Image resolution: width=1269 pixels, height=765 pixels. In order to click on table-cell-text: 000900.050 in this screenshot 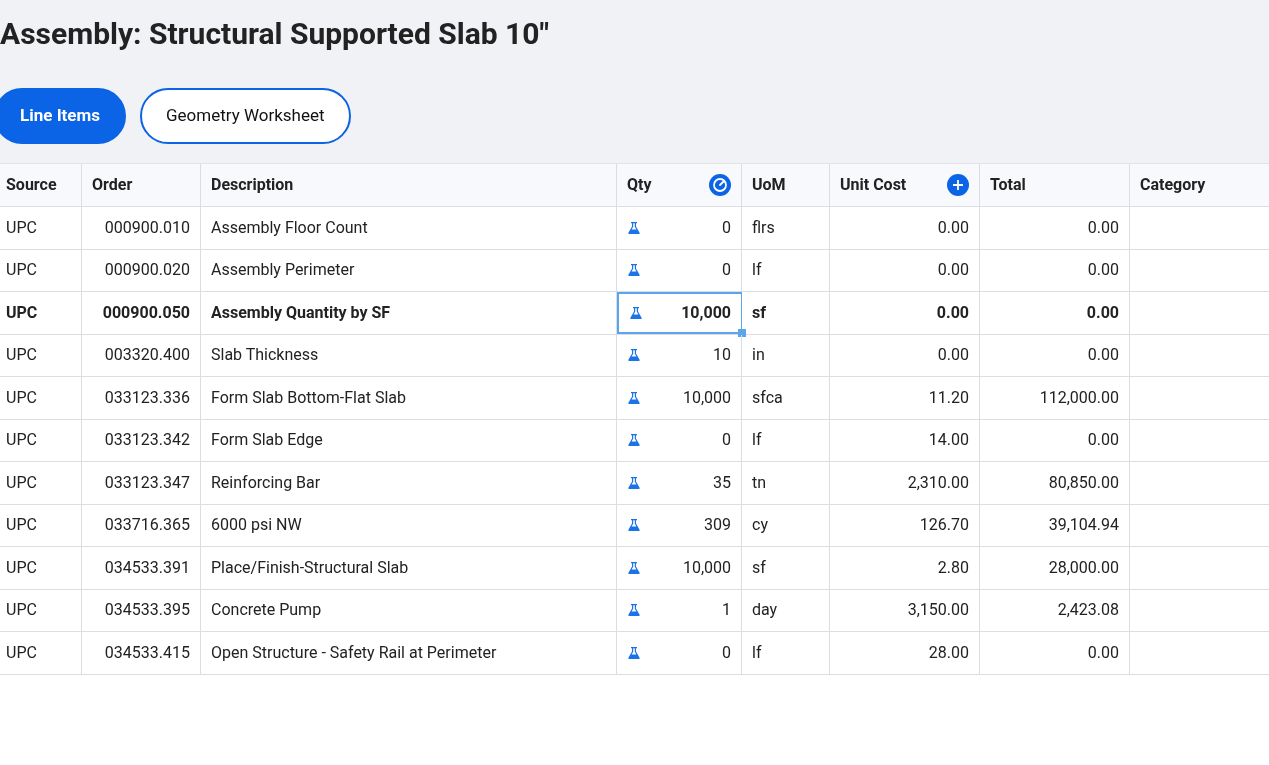, I will do `click(146, 312)`.